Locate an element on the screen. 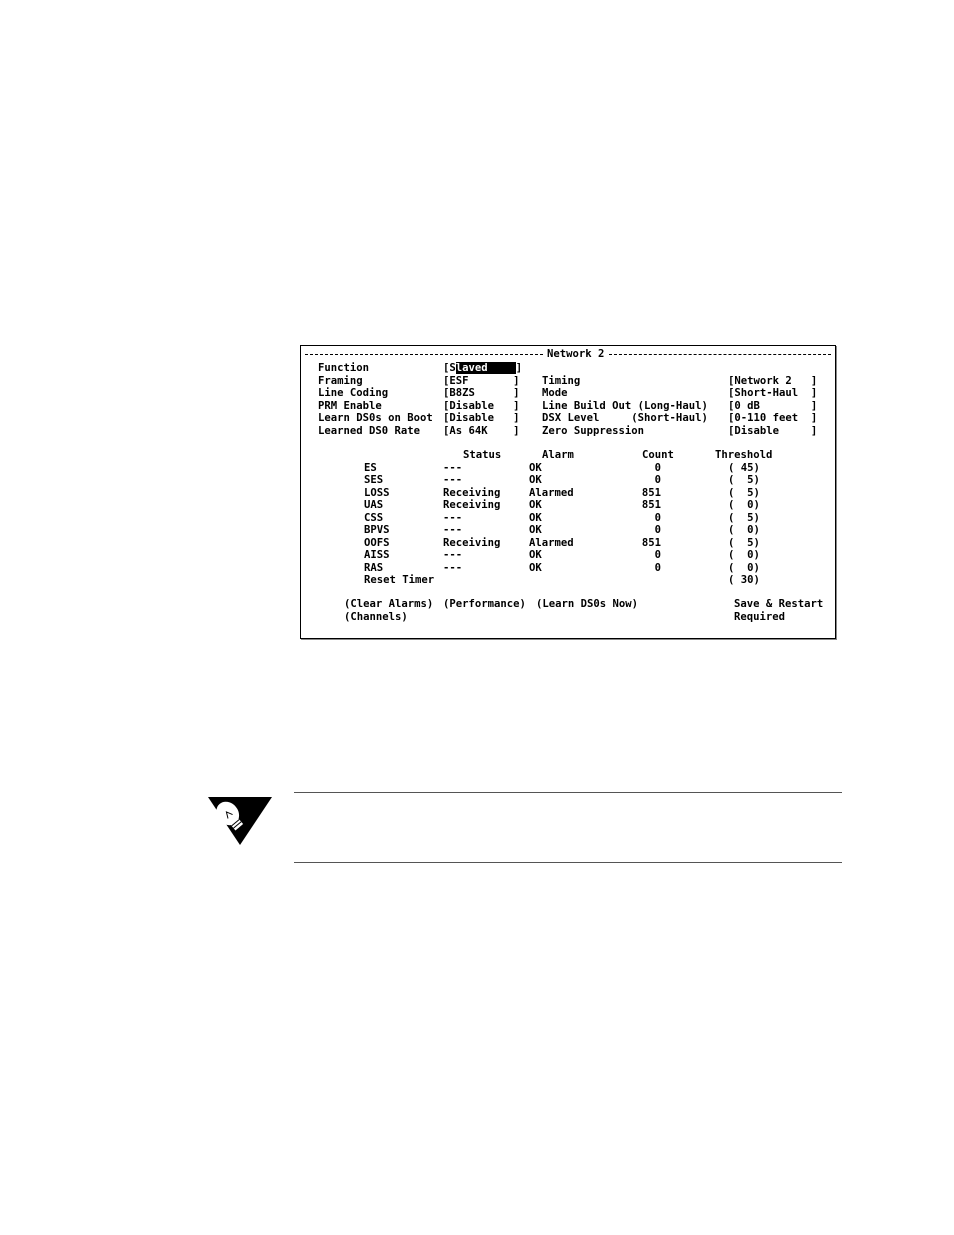 The width and height of the screenshot is (954, 1235). lightbulb-tip-icon is located at coordinates (240, 821).